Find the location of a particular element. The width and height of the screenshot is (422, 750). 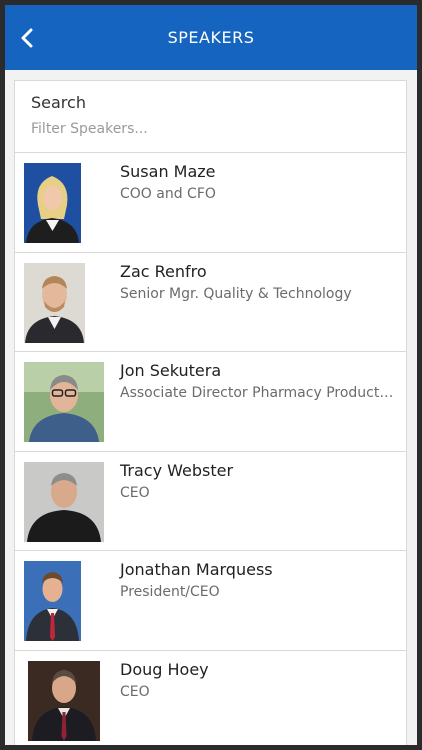

chevron-left-icon is located at coordinates (27, 37).